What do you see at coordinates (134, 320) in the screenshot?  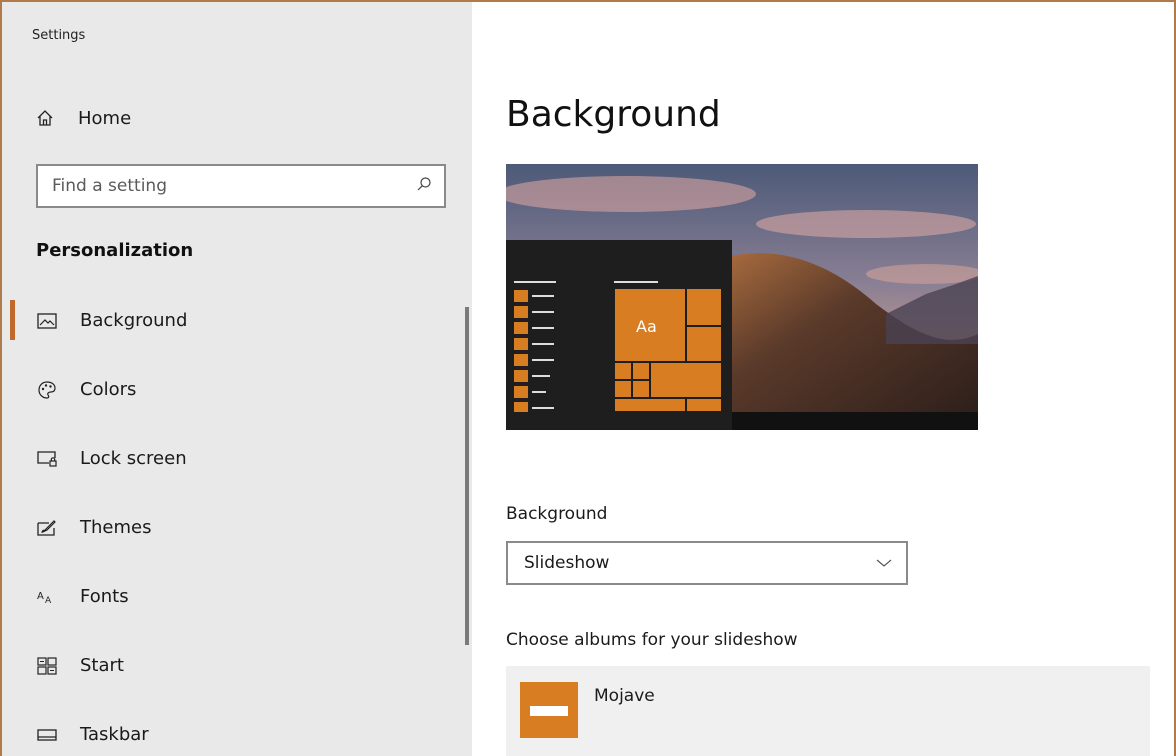 I see `sidebar-item-label: Background` at bounding box center [134, 320].